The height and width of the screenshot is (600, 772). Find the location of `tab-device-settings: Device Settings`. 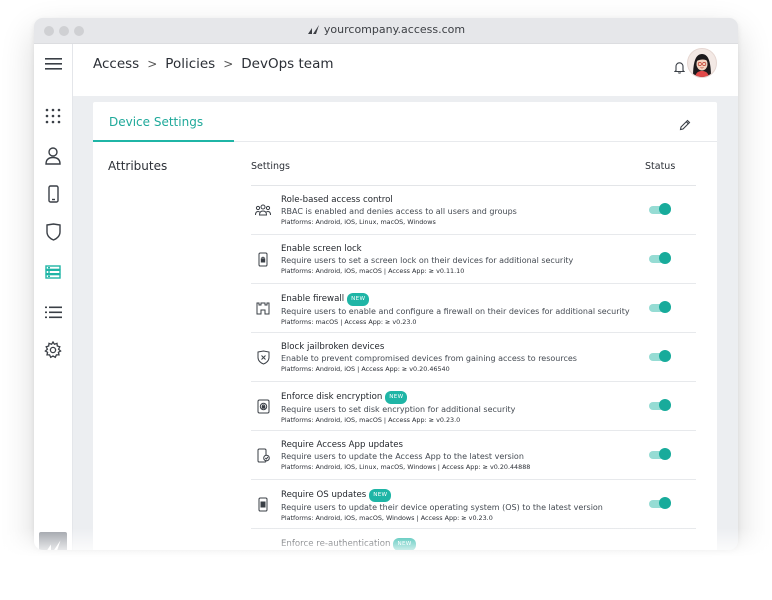

tab-device-settings: Device Settings is located at coordinates (156, 122).